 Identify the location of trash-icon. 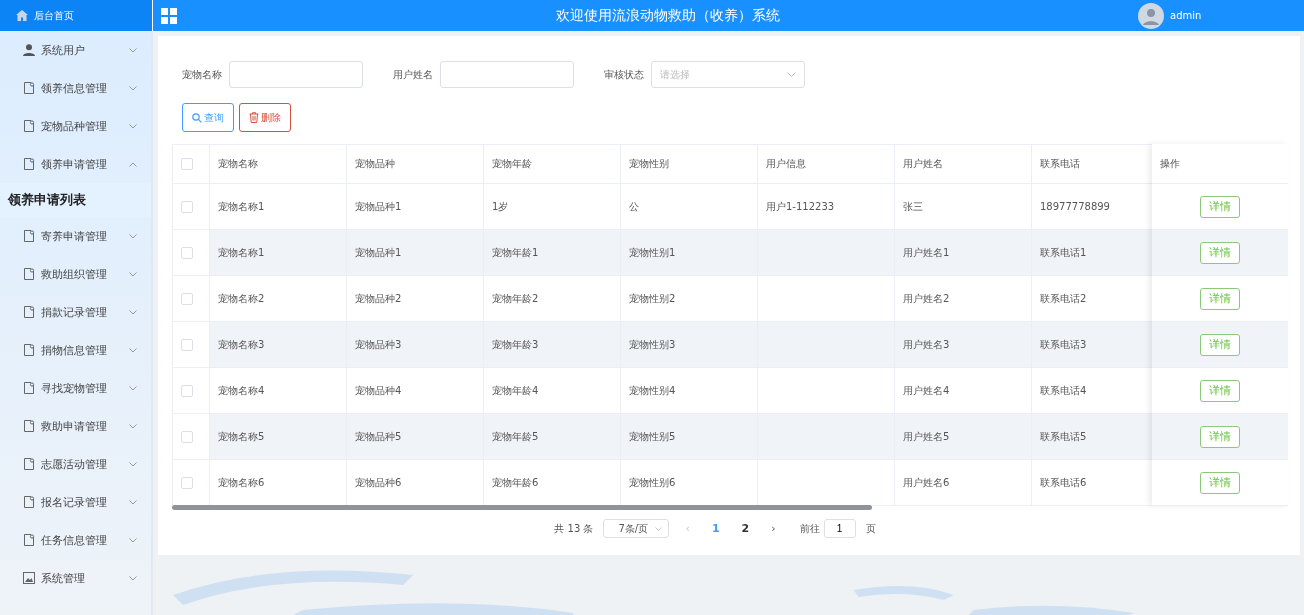
(254, 117).